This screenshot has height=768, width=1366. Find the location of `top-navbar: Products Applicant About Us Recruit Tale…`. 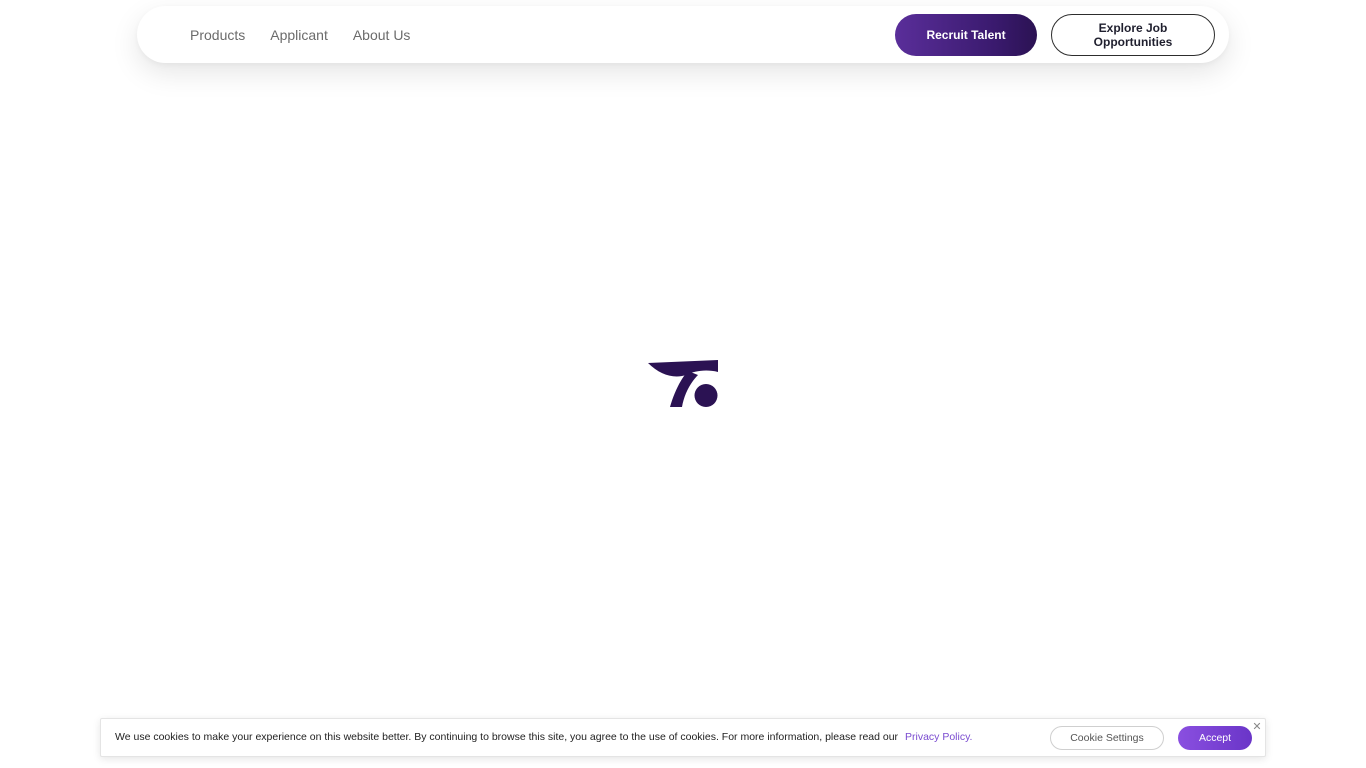

top-navbar: Products Applicant About Us Recruit Tale… is located at coordinates (683, 34).